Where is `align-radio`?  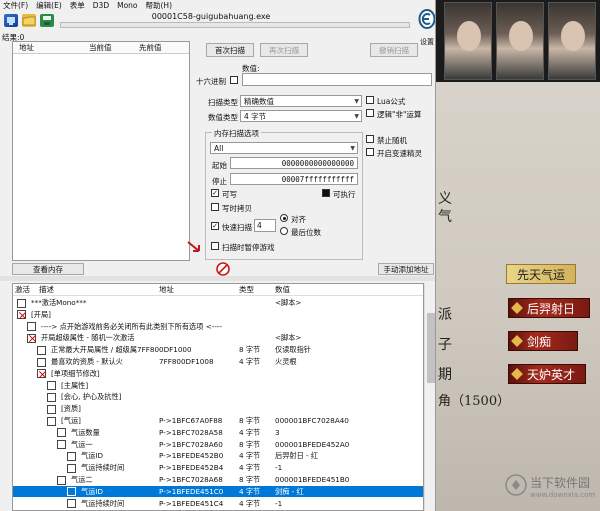
align-radio is located at coordinates (284, 218).